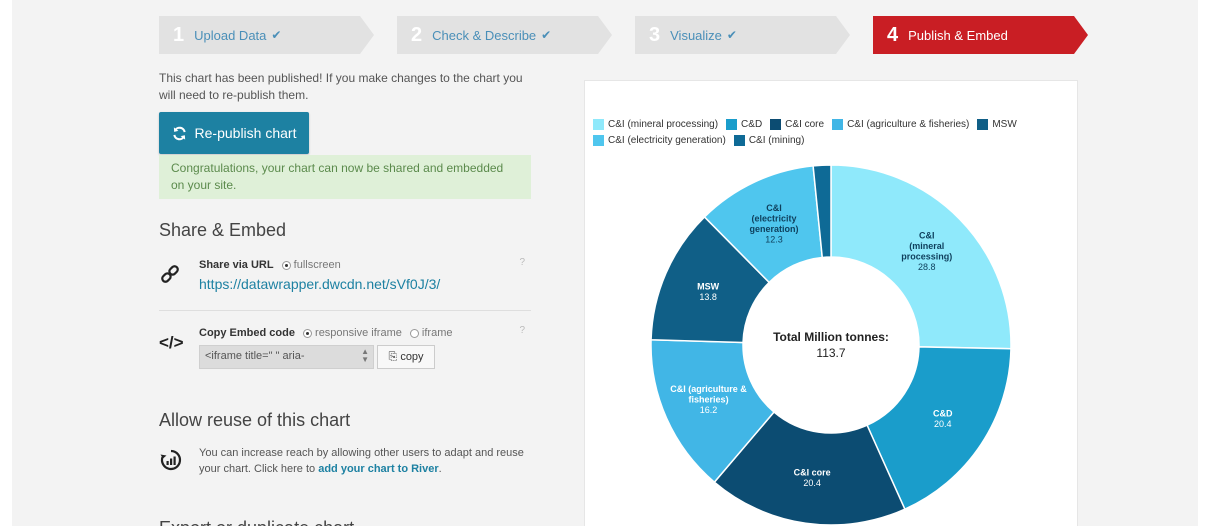 This screenshot has width=1210, height=526. Describe the element at coordinates (378, 469) in the screenshot. I see `add-to-river-link: add your chart to River` at that location.